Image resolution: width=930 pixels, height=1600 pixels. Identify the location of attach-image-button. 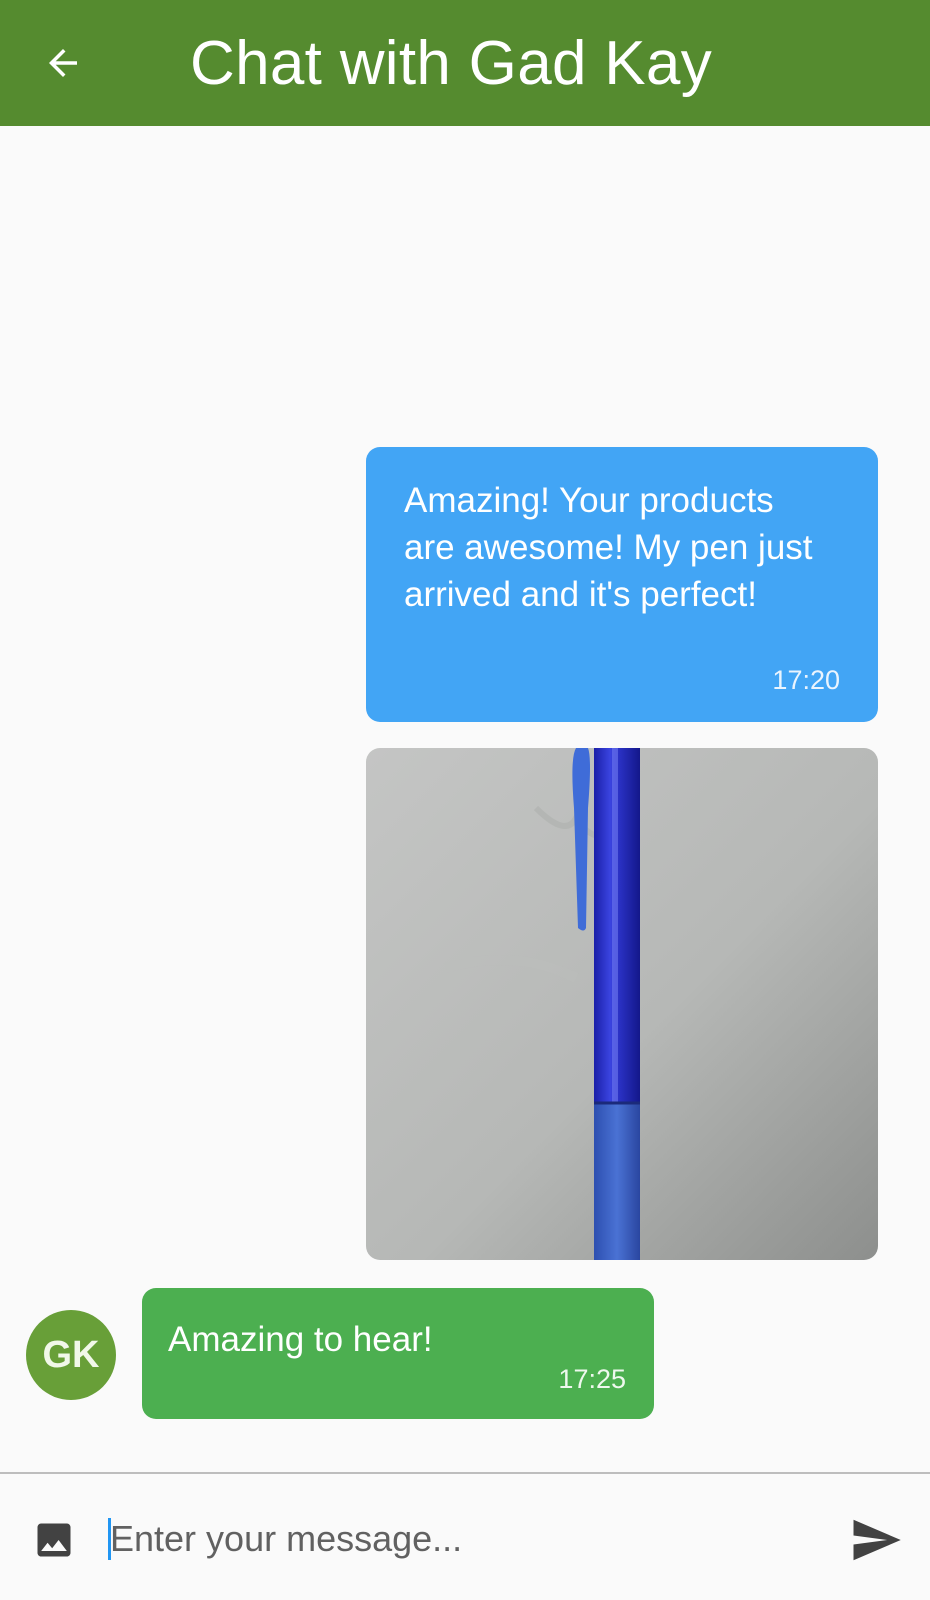
(54, 1540).